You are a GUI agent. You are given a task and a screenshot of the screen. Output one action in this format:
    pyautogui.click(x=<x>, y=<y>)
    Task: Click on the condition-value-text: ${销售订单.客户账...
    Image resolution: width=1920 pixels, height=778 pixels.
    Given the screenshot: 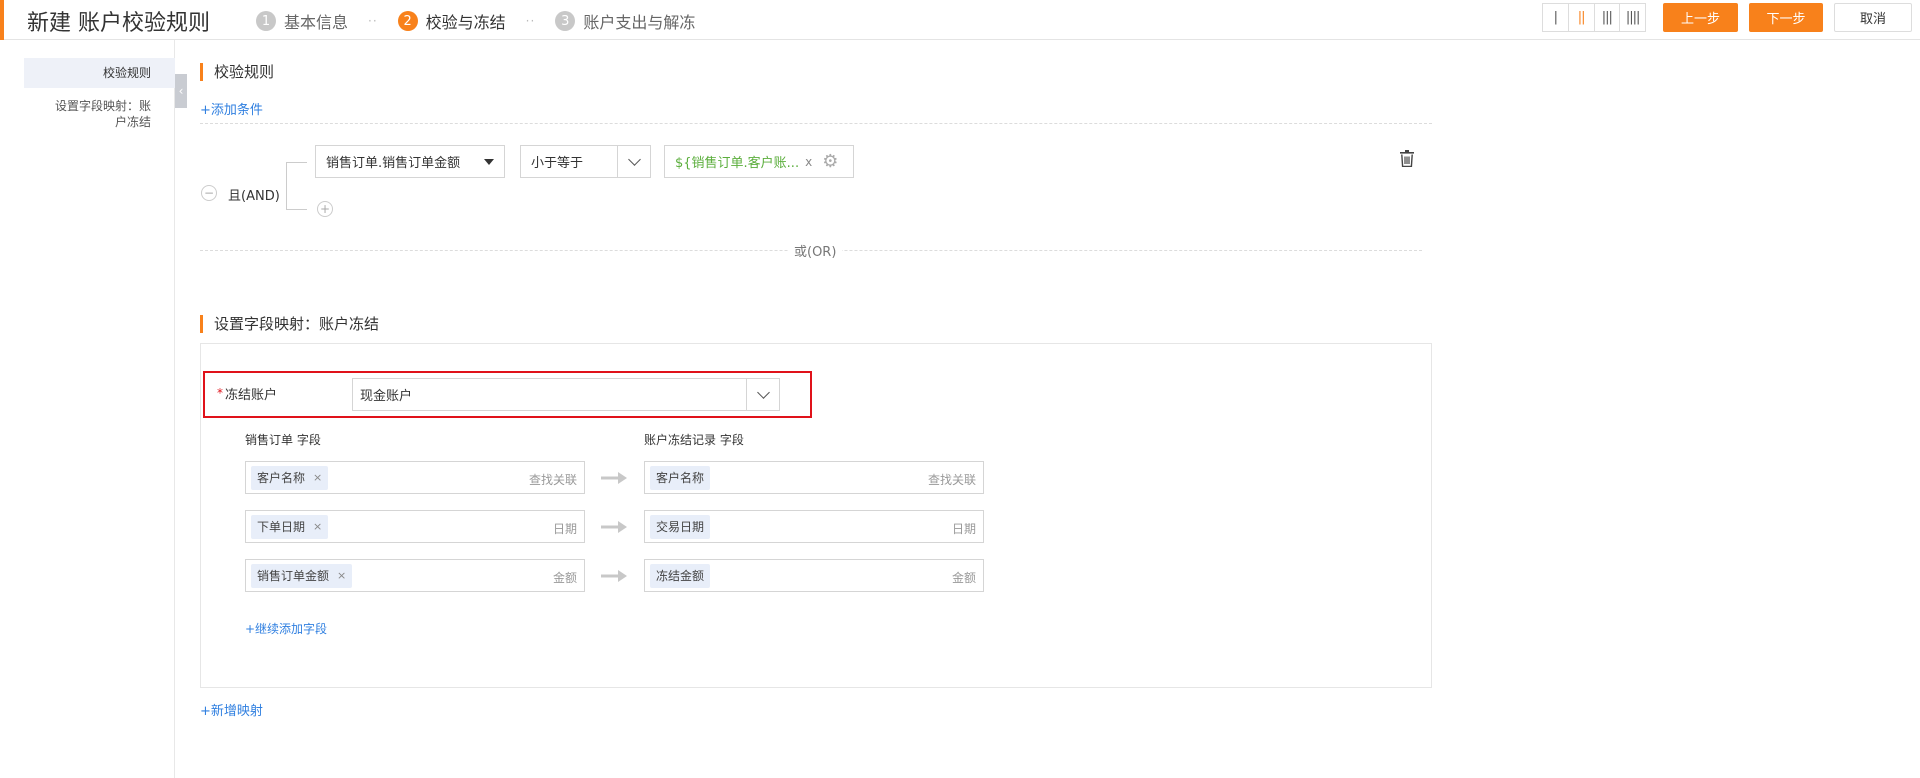 What is the action you would take?
    pyautogui.click(x=737, y=163)
    